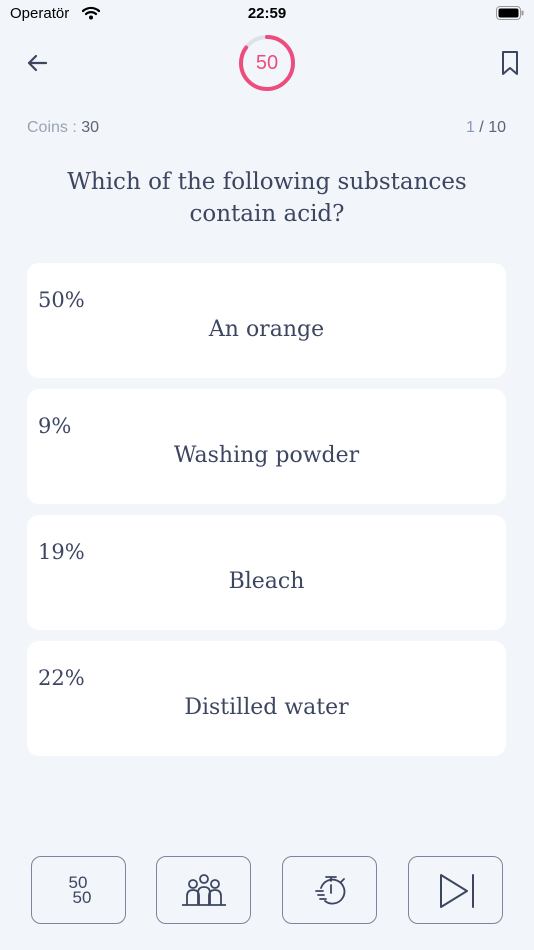 Image resolution: width=534 pixels, height=950 pixels. Describe the element at coordinates (266, 581) in the screenshot. I see `answer-text: Bleach` at that location.